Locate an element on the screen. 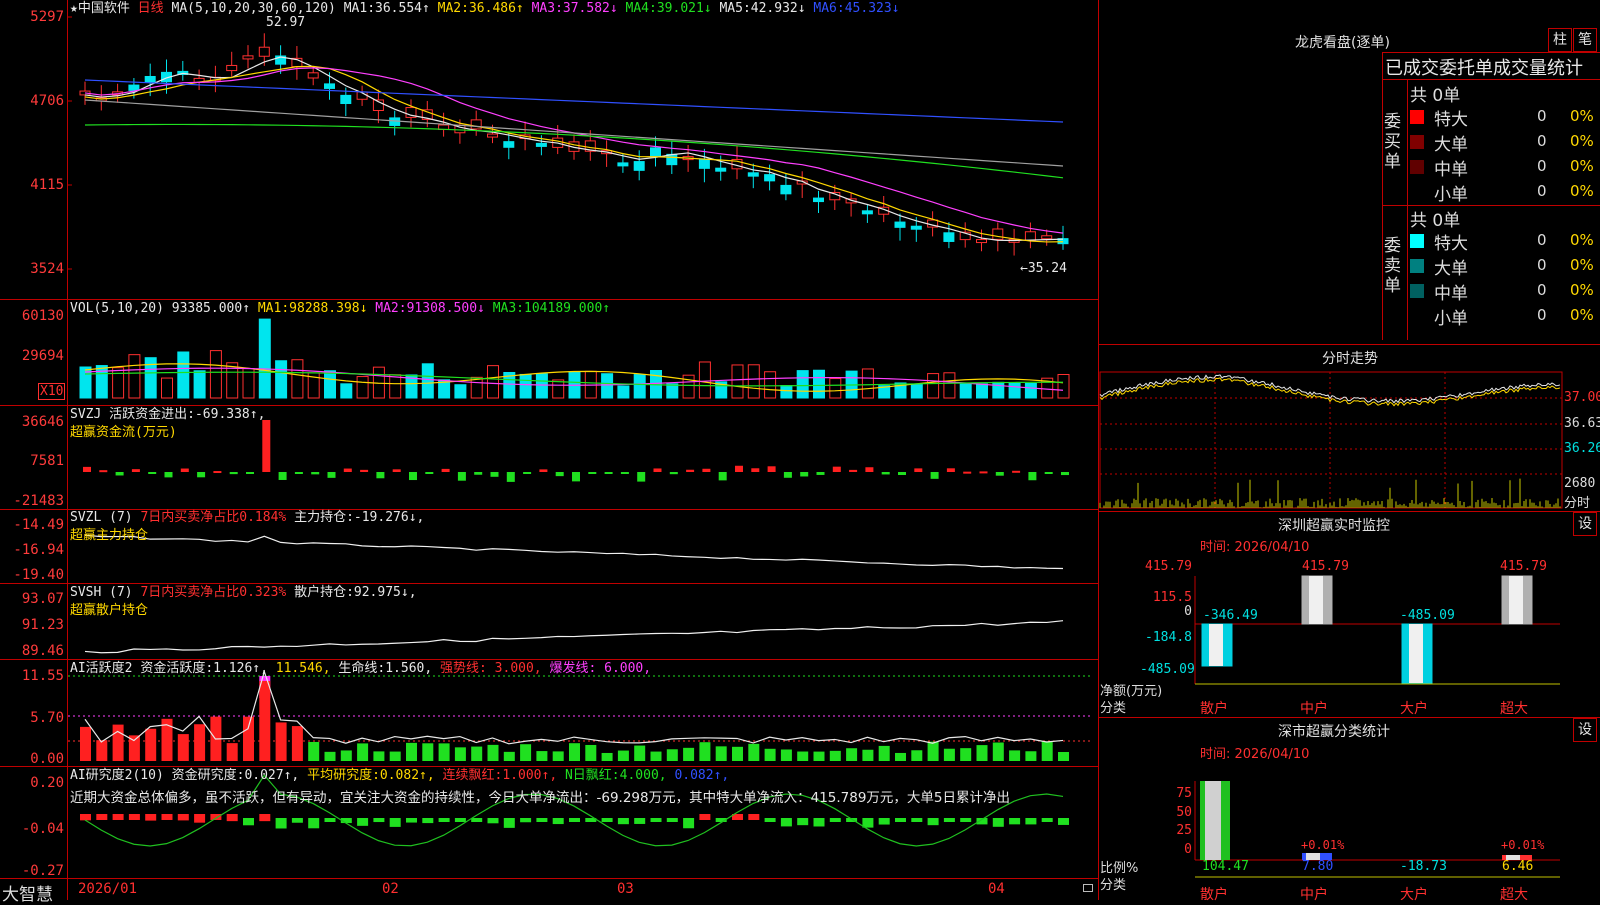 This screenshot has height=905, width=1600. svsh-y-tick: 93.07 is located at coordinates (42, 599).